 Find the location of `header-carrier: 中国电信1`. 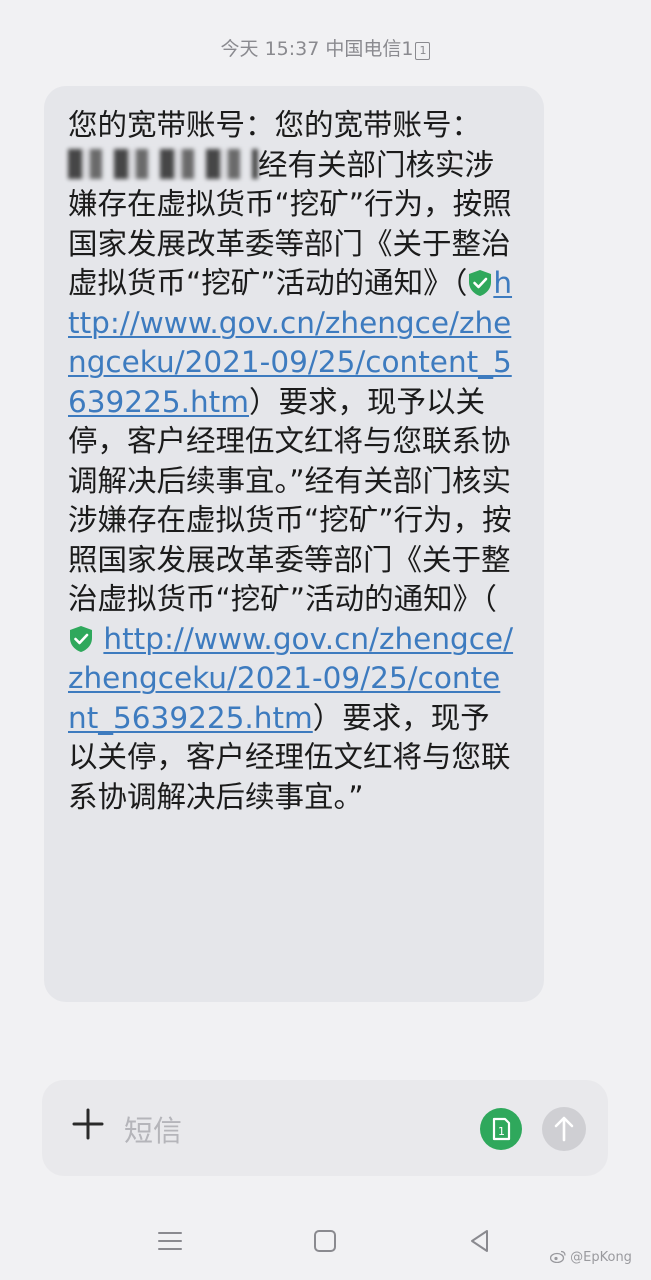

header-carrier: 中国电信1 is located at coordinates (369, 49).